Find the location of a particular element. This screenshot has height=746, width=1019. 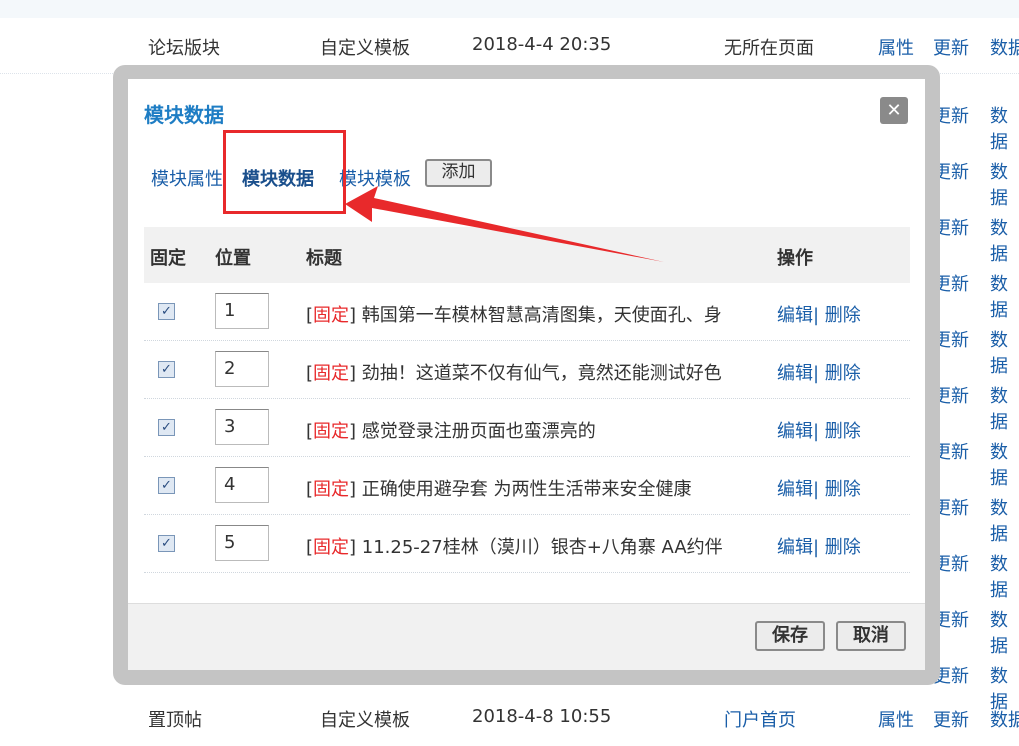

module-date: 2018-4-4 20:35 is located at coordinates (542, 44).